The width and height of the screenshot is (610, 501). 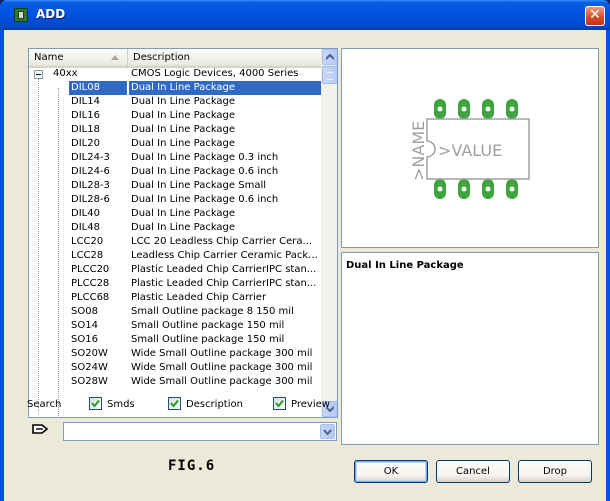 I want to click on package-name: DIL24-6, so click(x=90, y=171).